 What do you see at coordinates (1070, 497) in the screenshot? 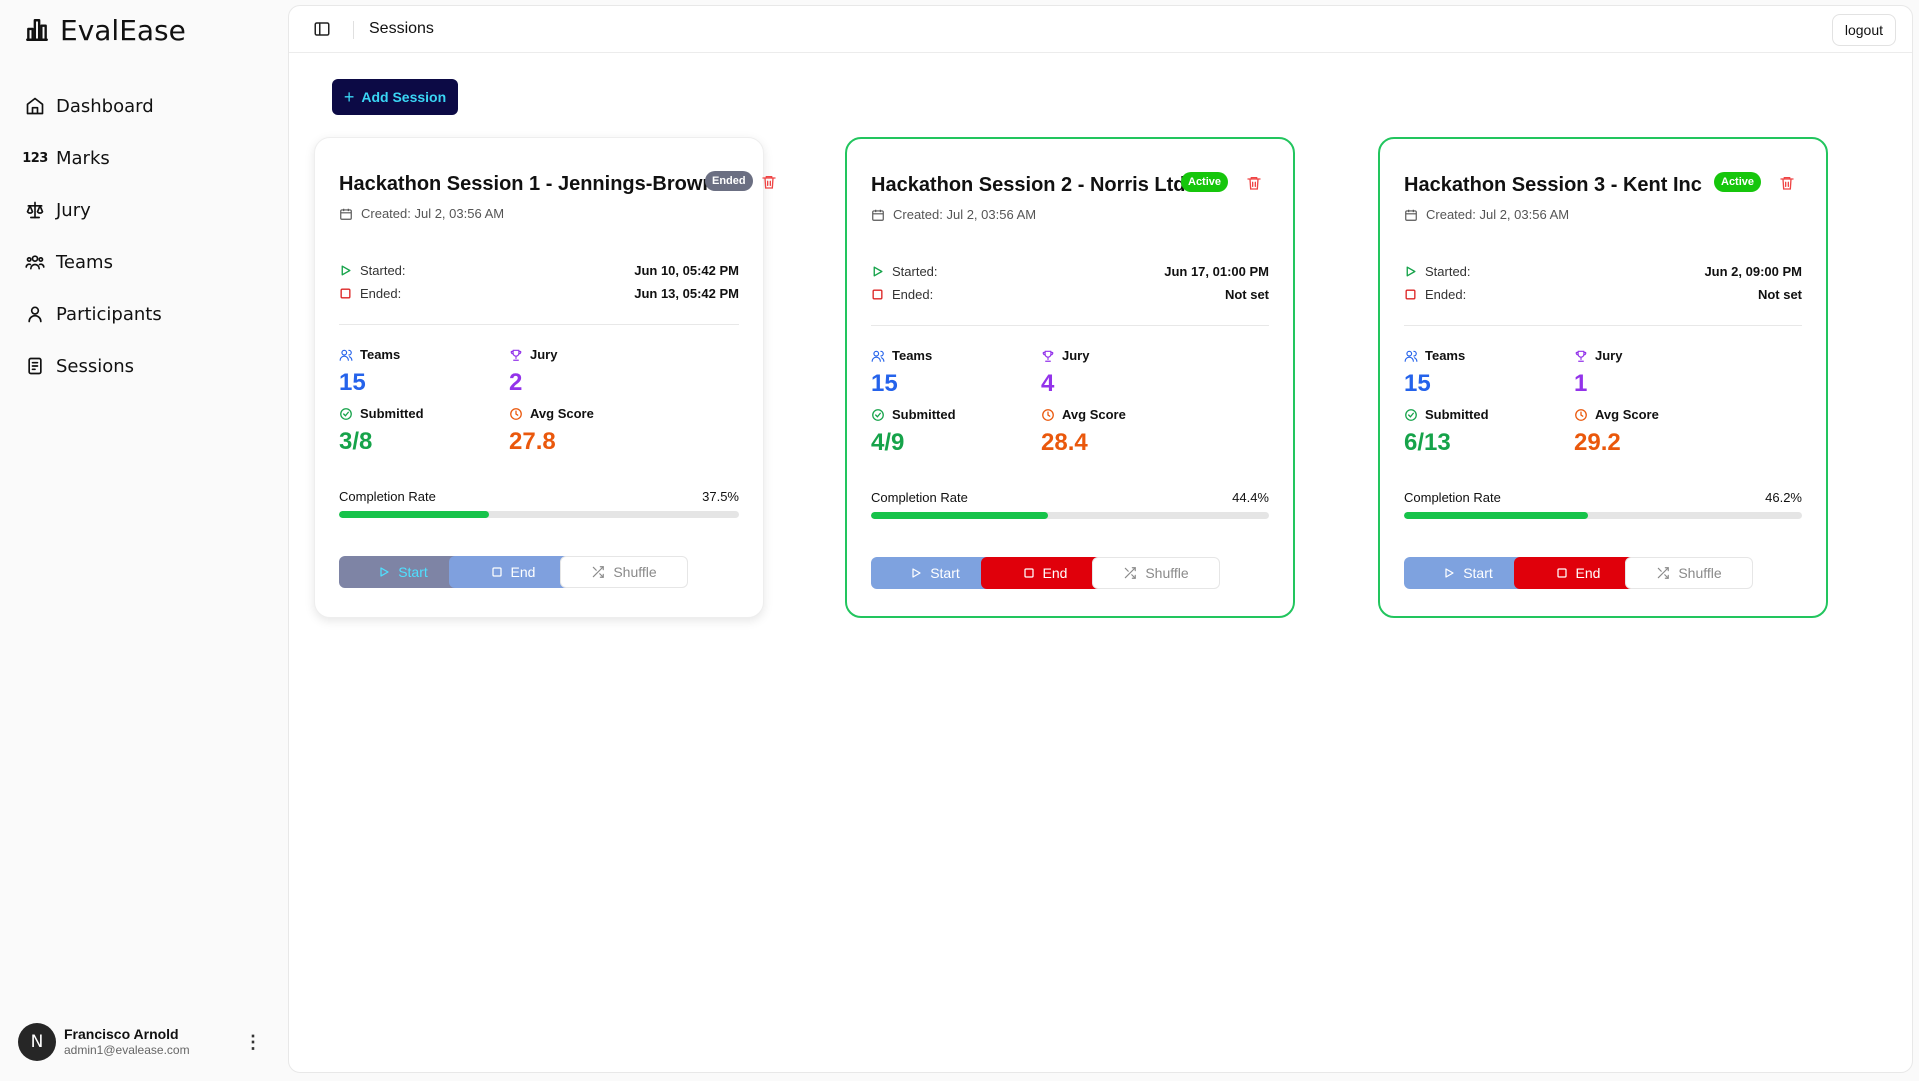
I see `completion-rate-row: Completion Rate 44.4%` at bounding box center [1070, 497].